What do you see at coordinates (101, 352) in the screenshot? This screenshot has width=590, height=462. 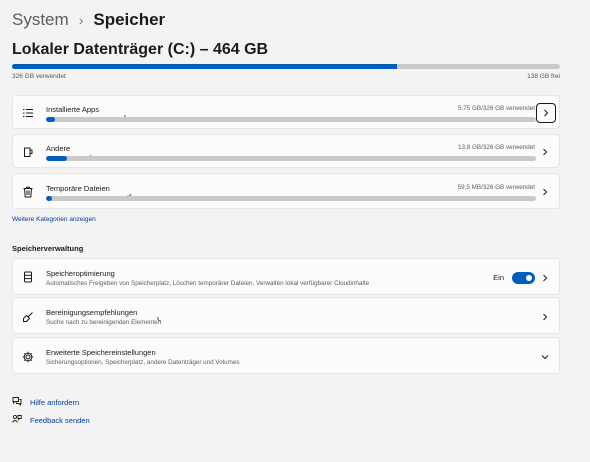 I see `row-title: Erweiterte Speichereinstellungen` at bounding box center [101, 352].